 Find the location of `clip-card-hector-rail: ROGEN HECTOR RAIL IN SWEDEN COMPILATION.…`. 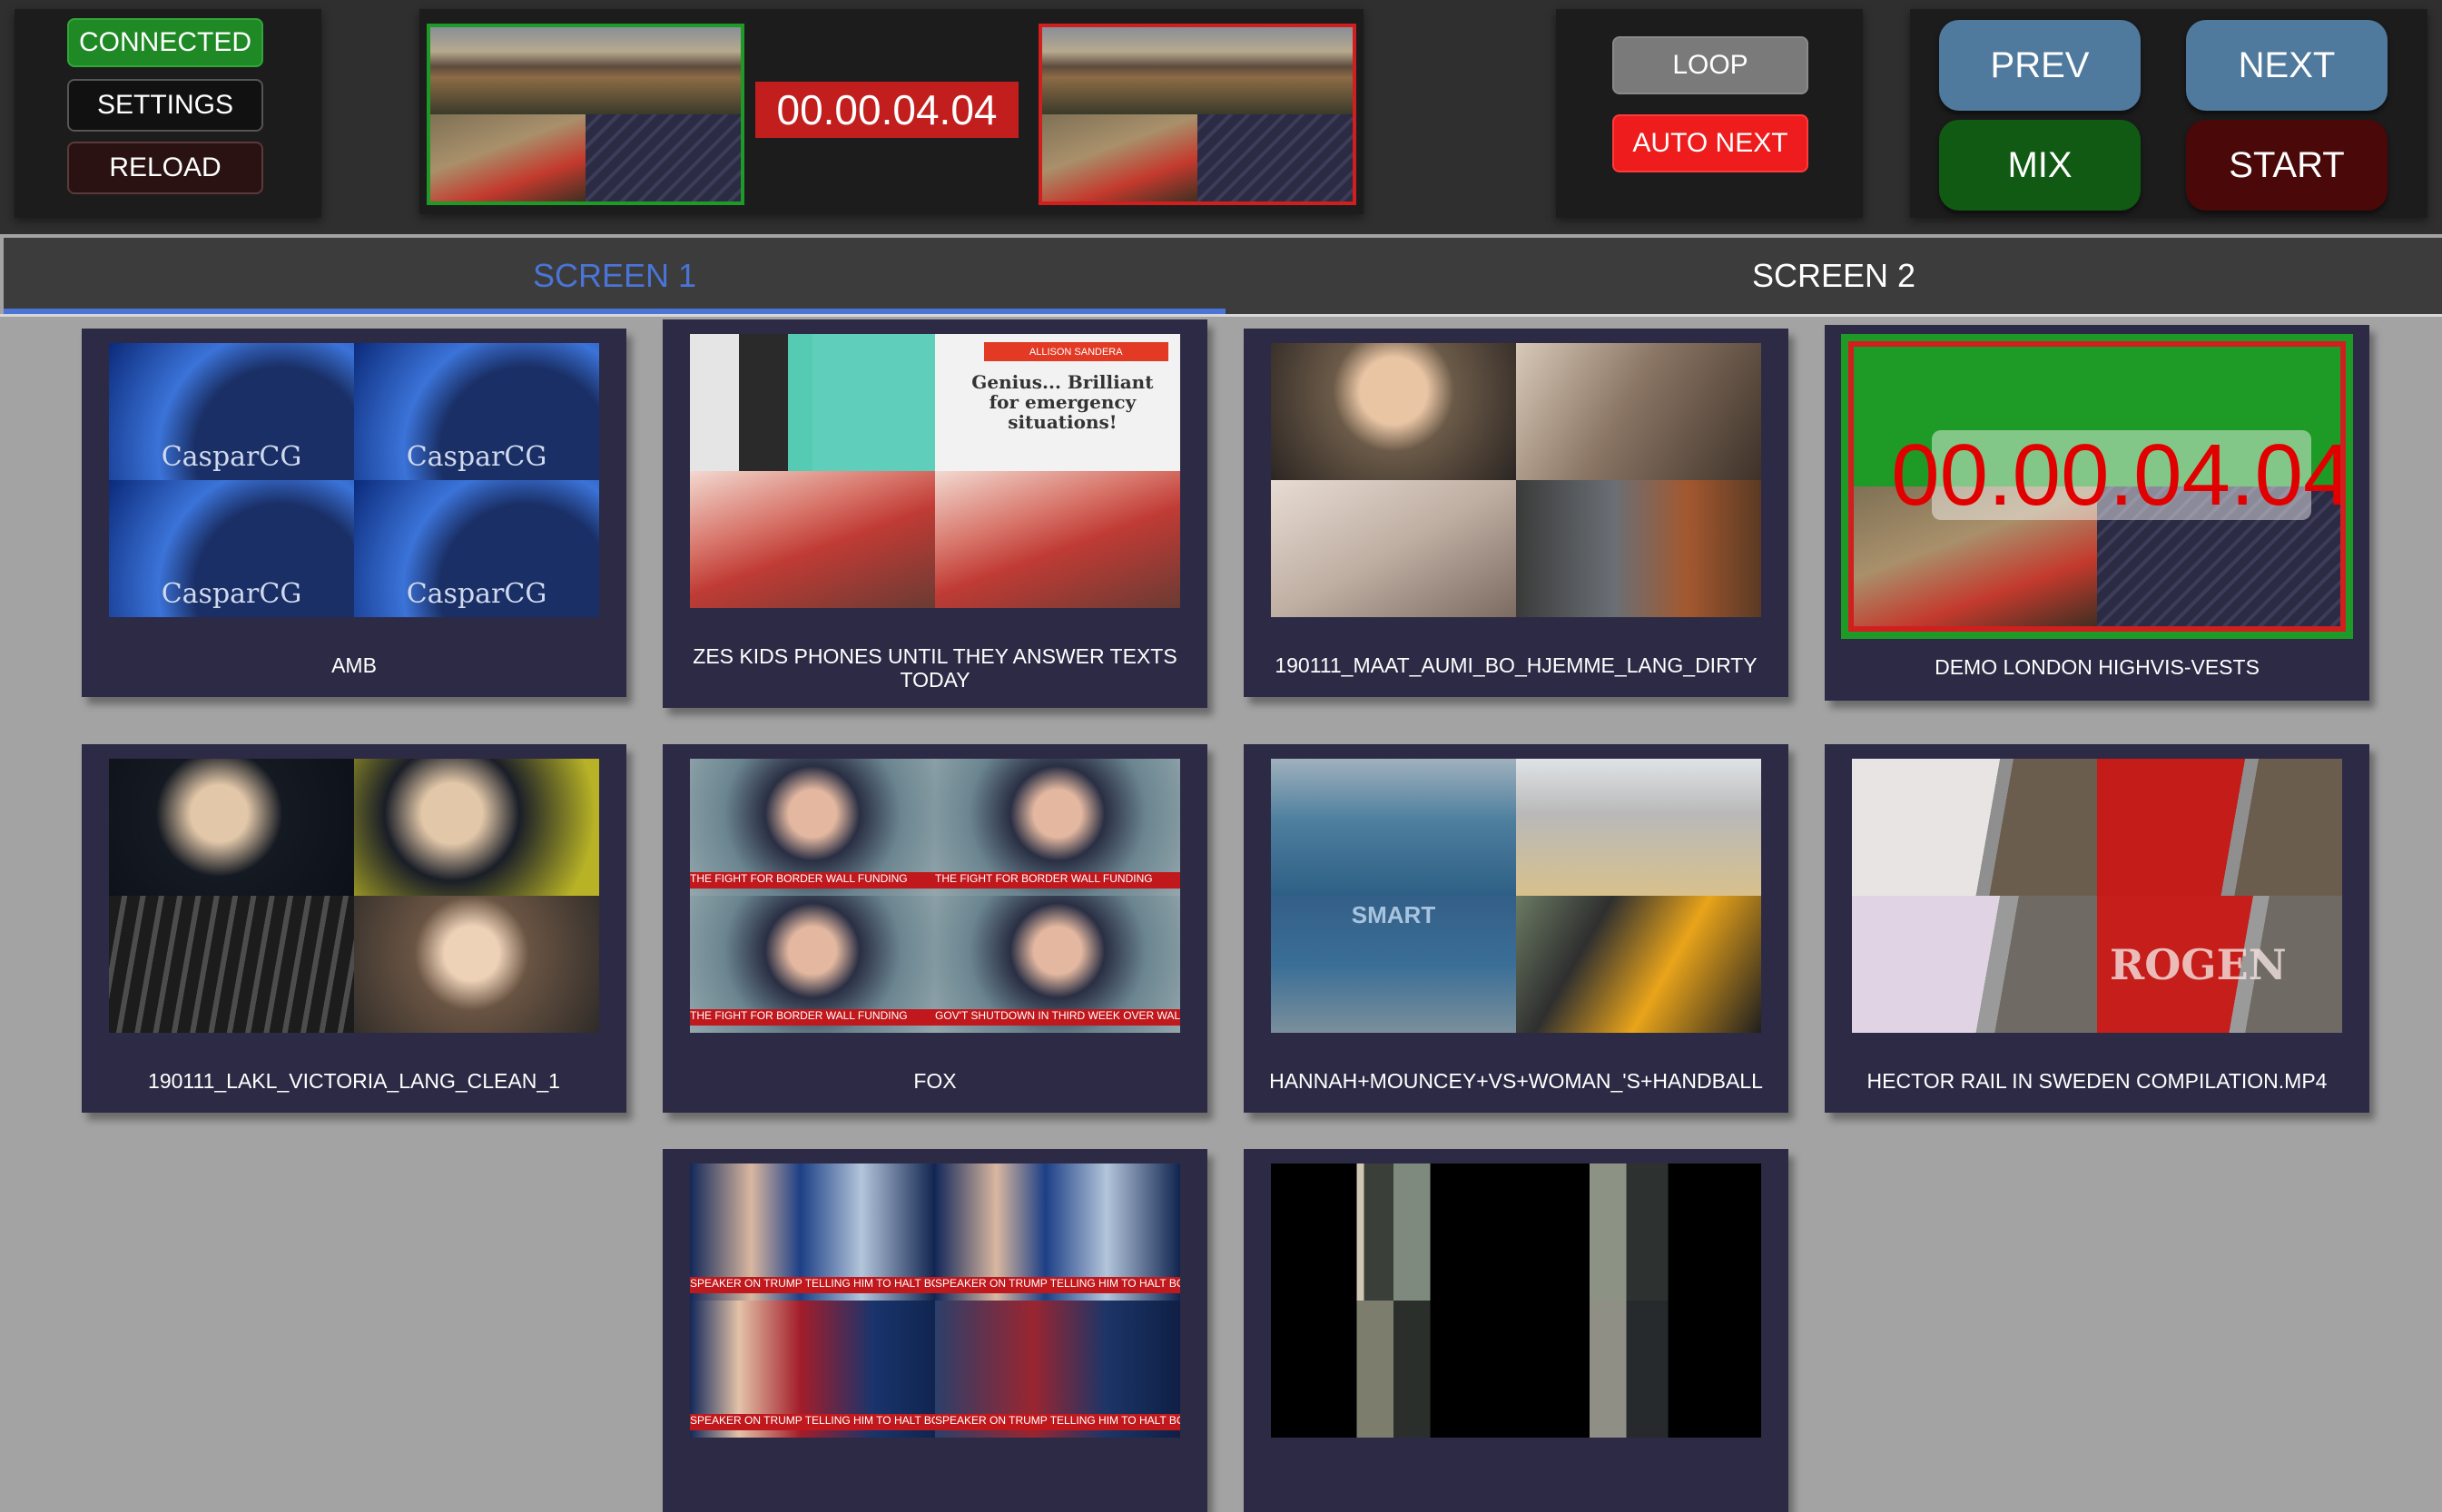

clip-card-hector-rail: ROGEN HECTOR RAIL IN SWEDEN COMPILATION.… is located at coordinates (2097, 928).